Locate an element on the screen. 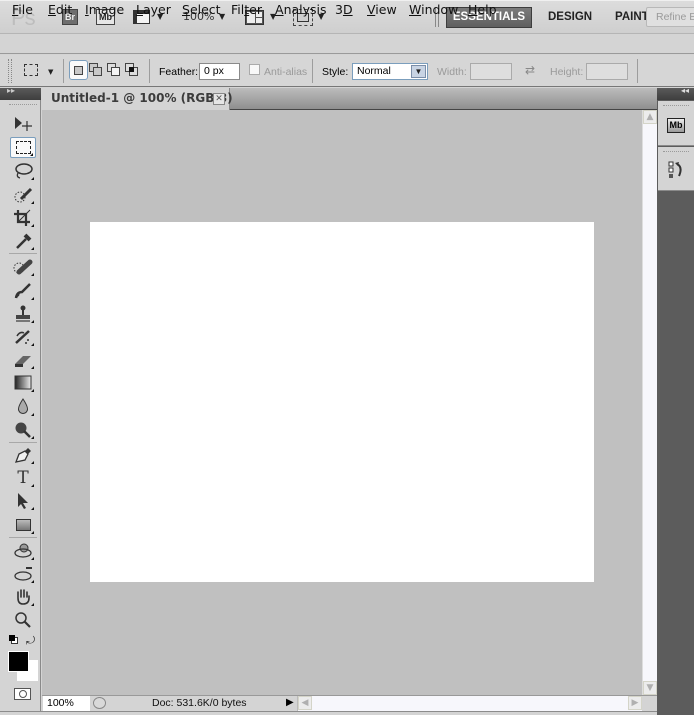  anti-alias-checkbox is located at coordinates (254, 69).